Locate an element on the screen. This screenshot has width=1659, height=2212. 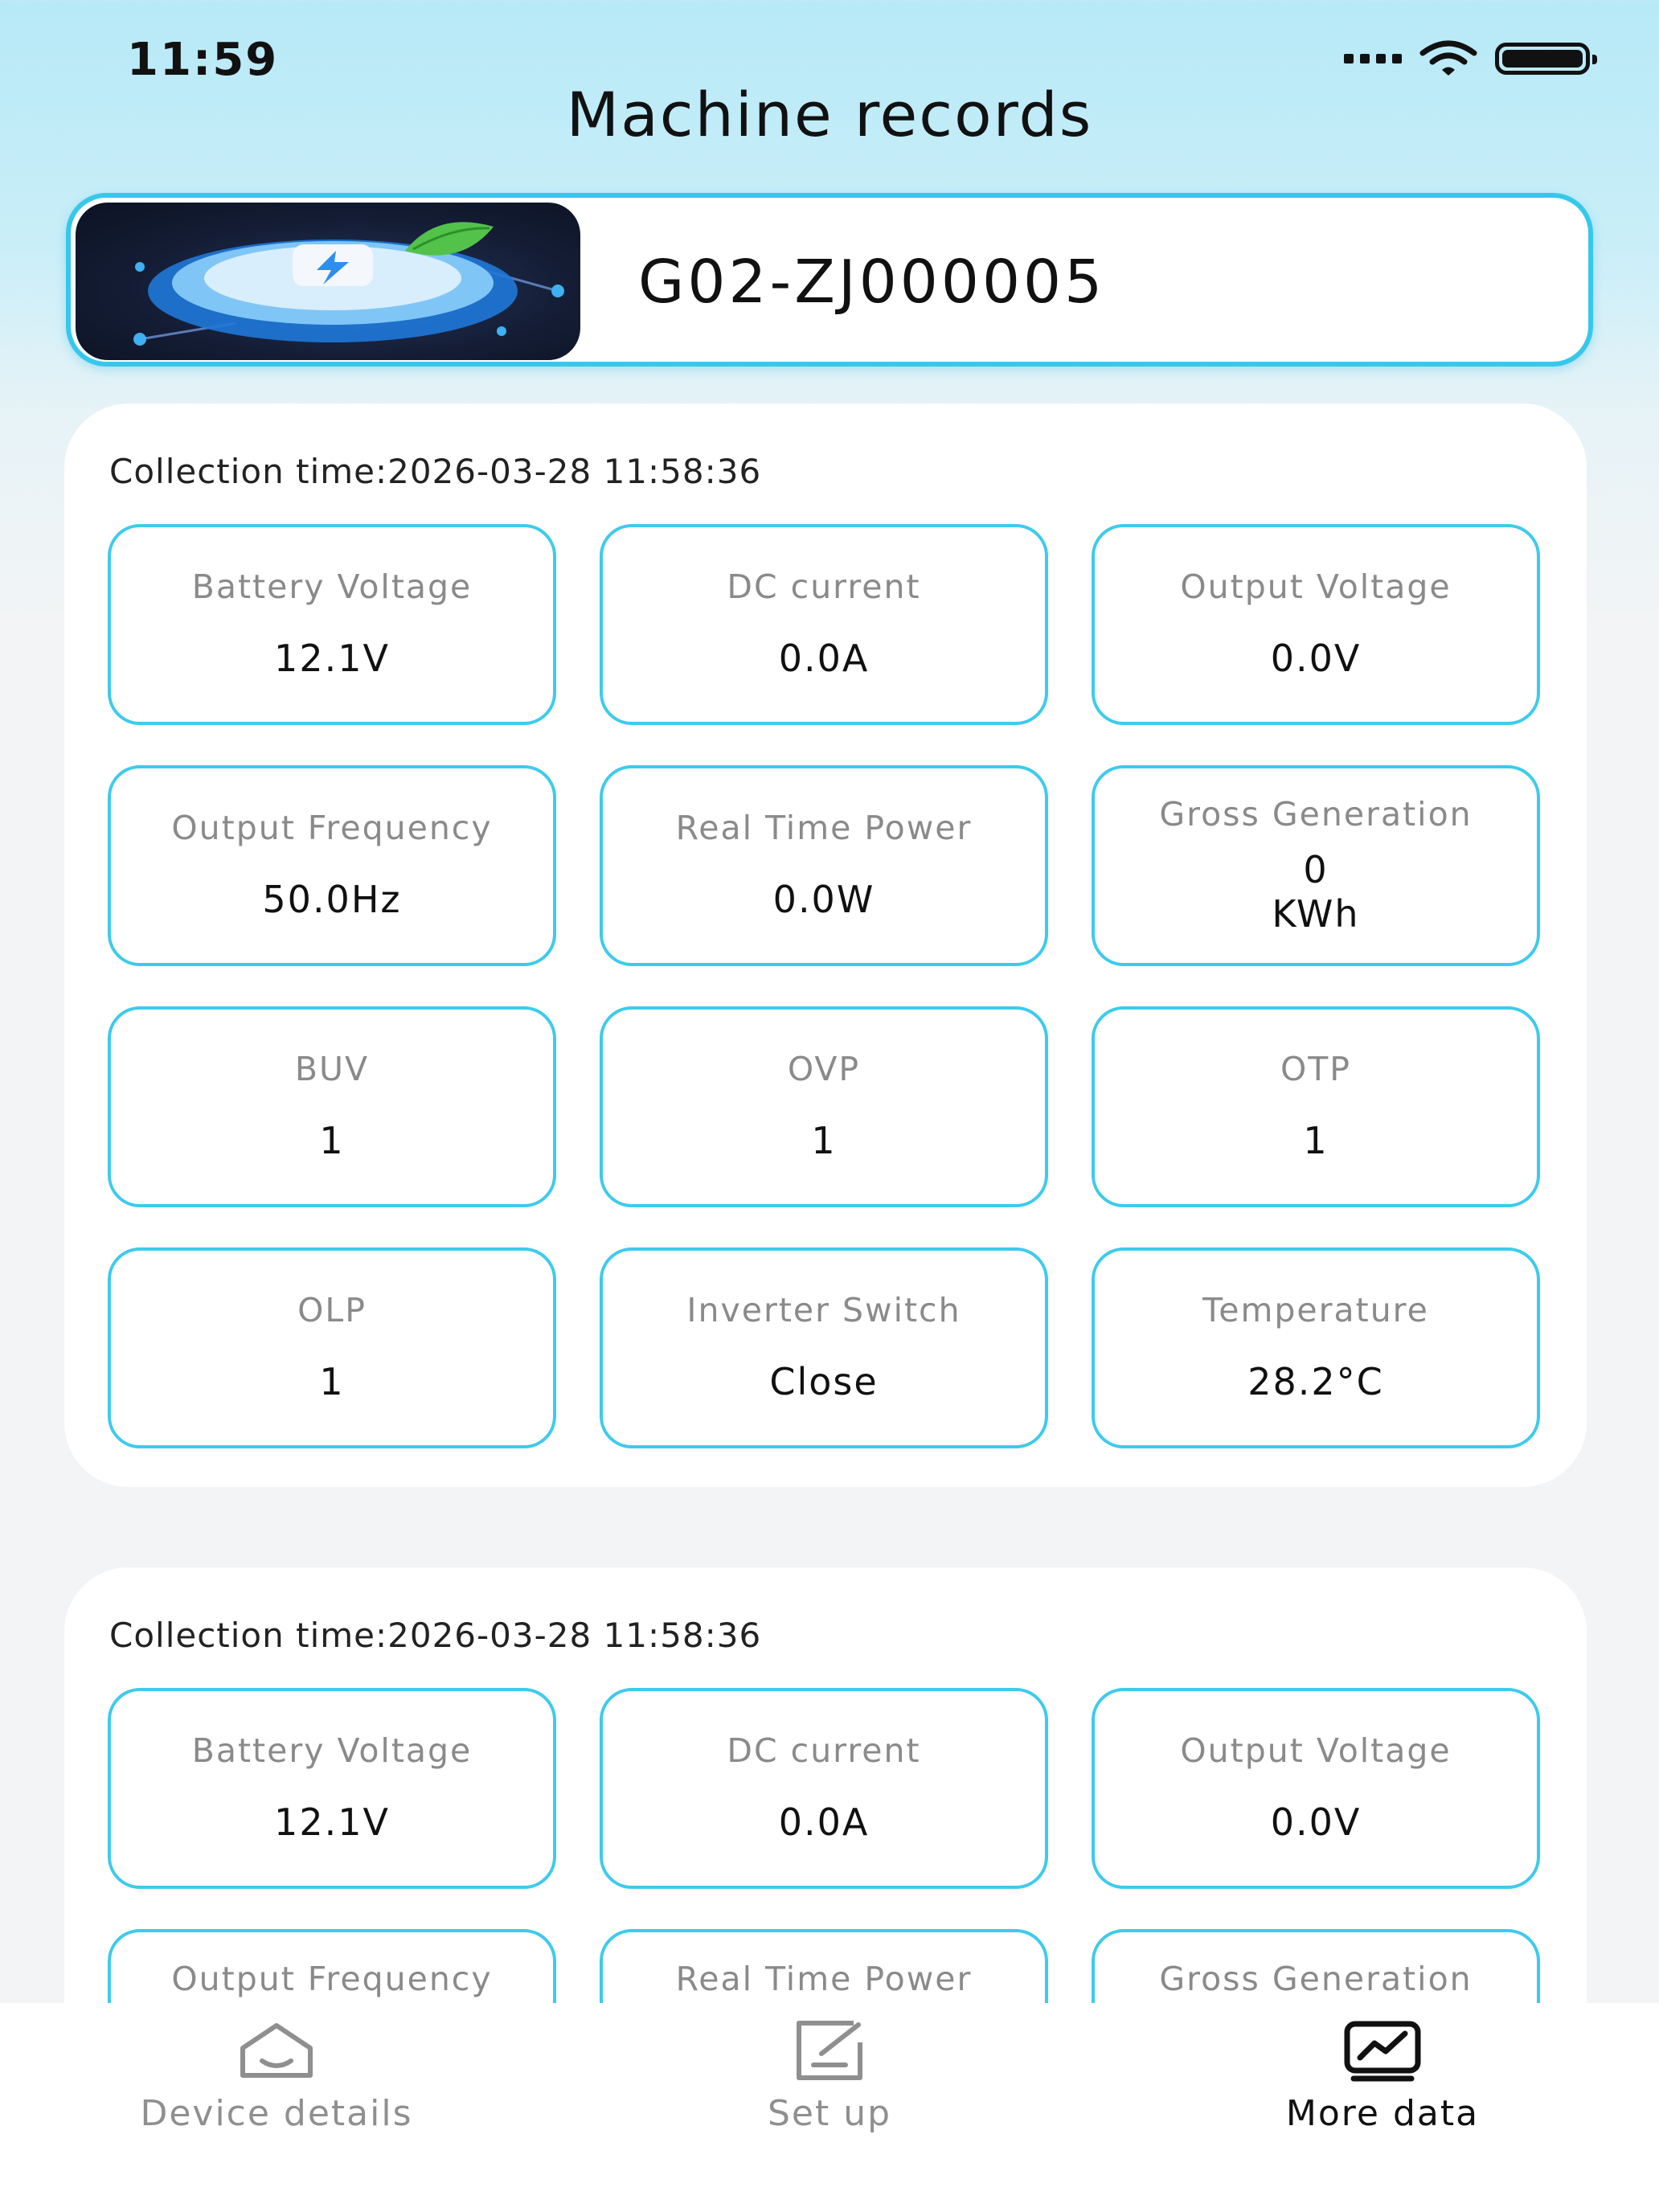
tab-device-details: Device details is located at coordinates (276, 2107).